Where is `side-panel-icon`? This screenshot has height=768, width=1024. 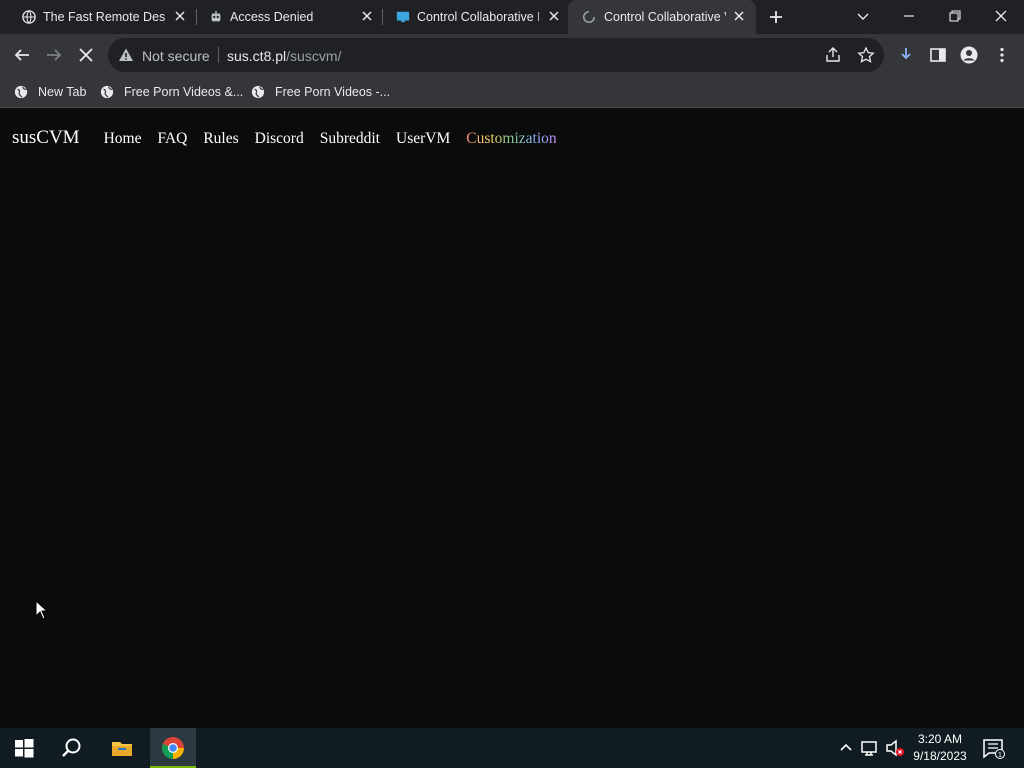 side-panel-icon is located at coordinates (938, 55).